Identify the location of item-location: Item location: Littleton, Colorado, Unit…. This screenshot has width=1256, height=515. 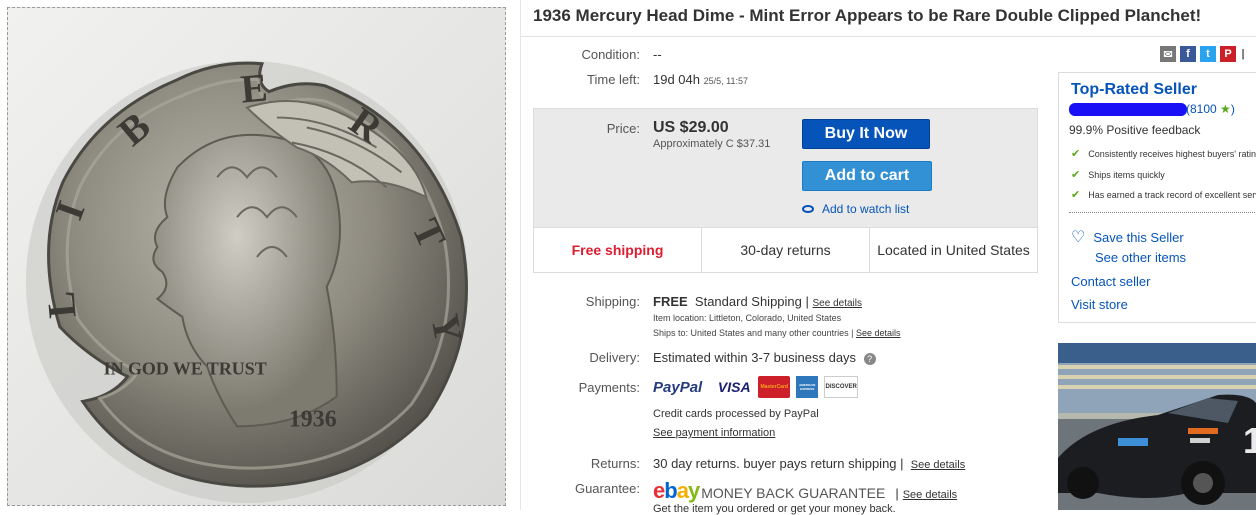
(747, 318).